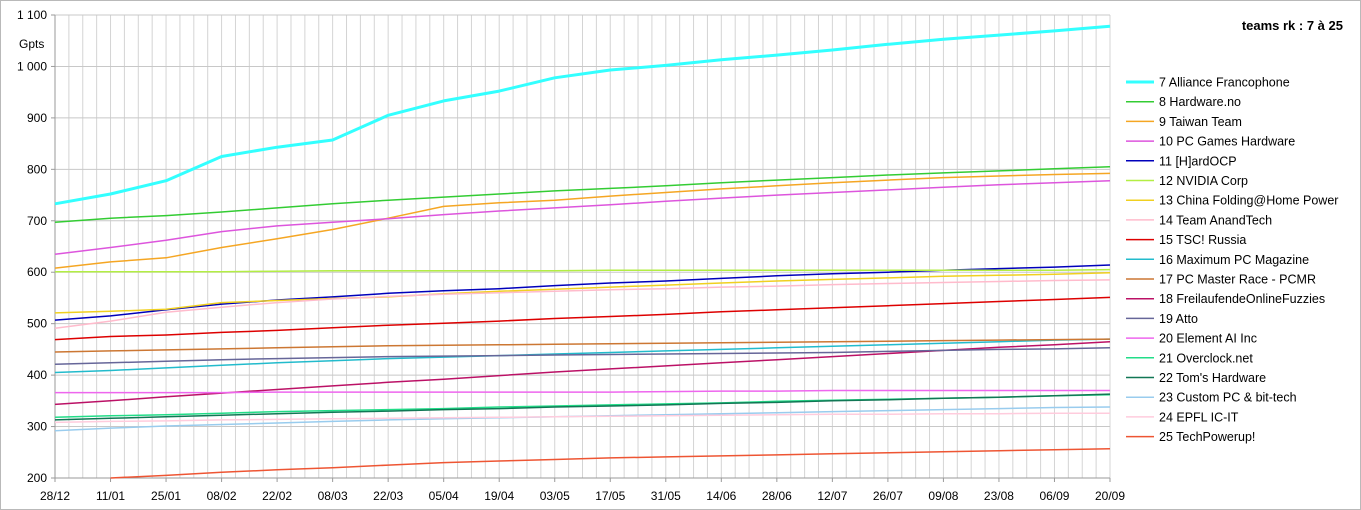 This screenshot has width=1361, height=510. What do you see at coordinates (1212, 378) in the screenshot?
I see `legend-entry-label: 22 Tom's Hardware` at bounding box center [1212, 378].